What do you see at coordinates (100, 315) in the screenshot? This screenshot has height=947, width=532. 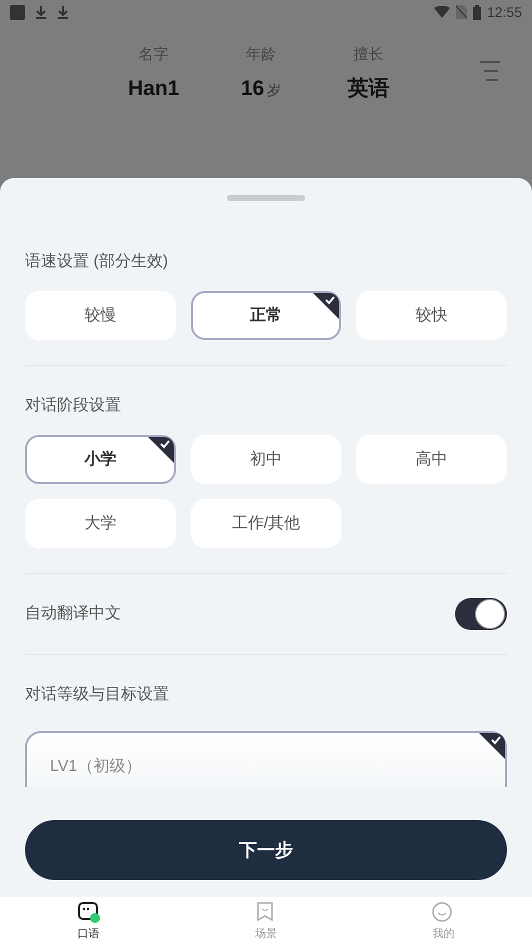 I see `option-button: 较慢` at bounding box center [100, 315].